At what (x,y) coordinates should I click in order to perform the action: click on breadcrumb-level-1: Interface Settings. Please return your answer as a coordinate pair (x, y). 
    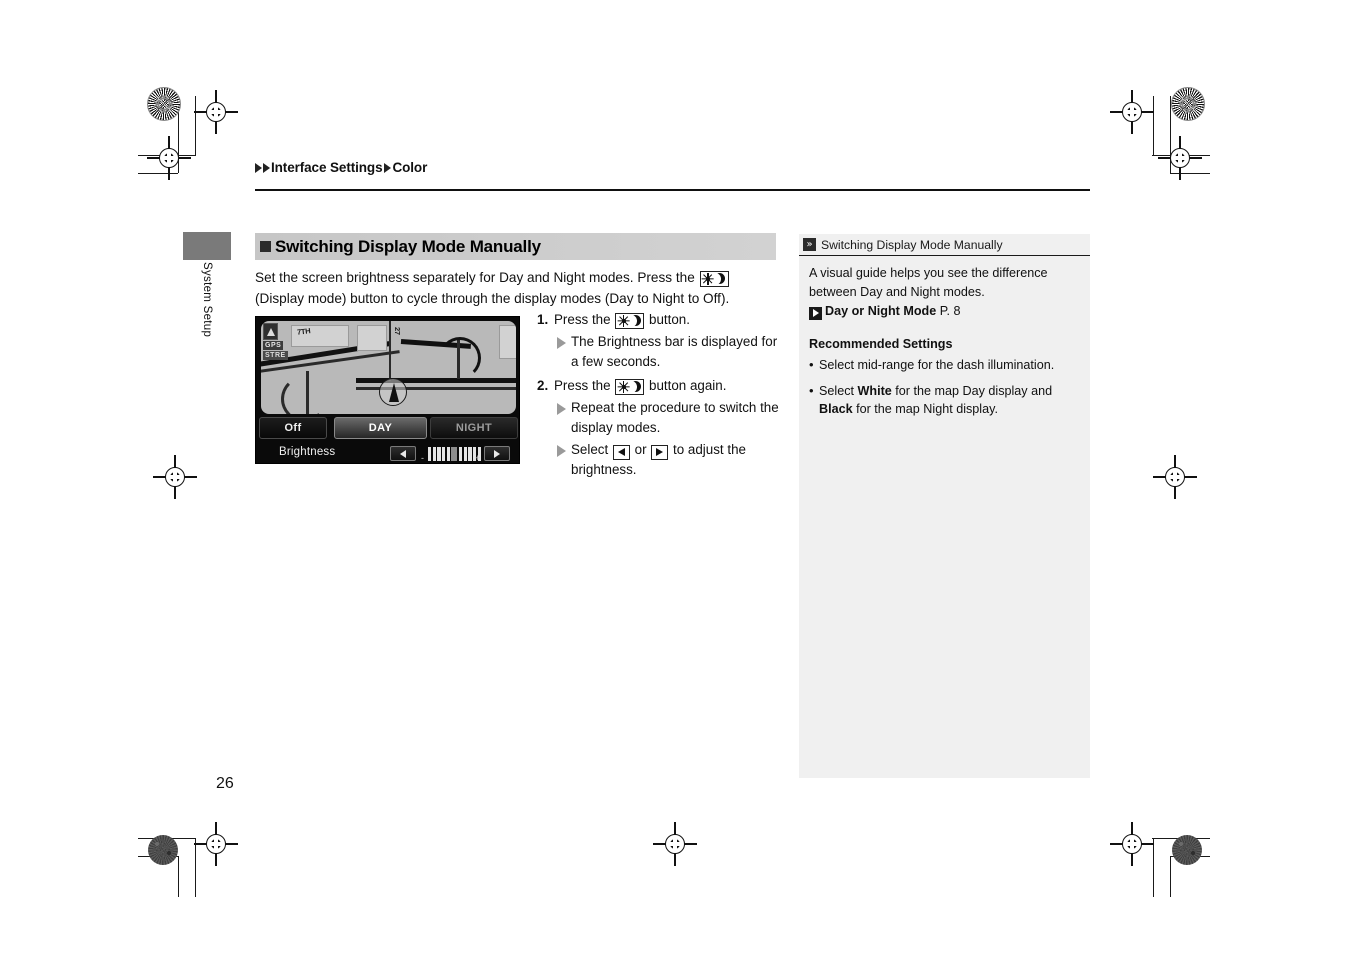
    Looking at the image, I should click on (327, 167).